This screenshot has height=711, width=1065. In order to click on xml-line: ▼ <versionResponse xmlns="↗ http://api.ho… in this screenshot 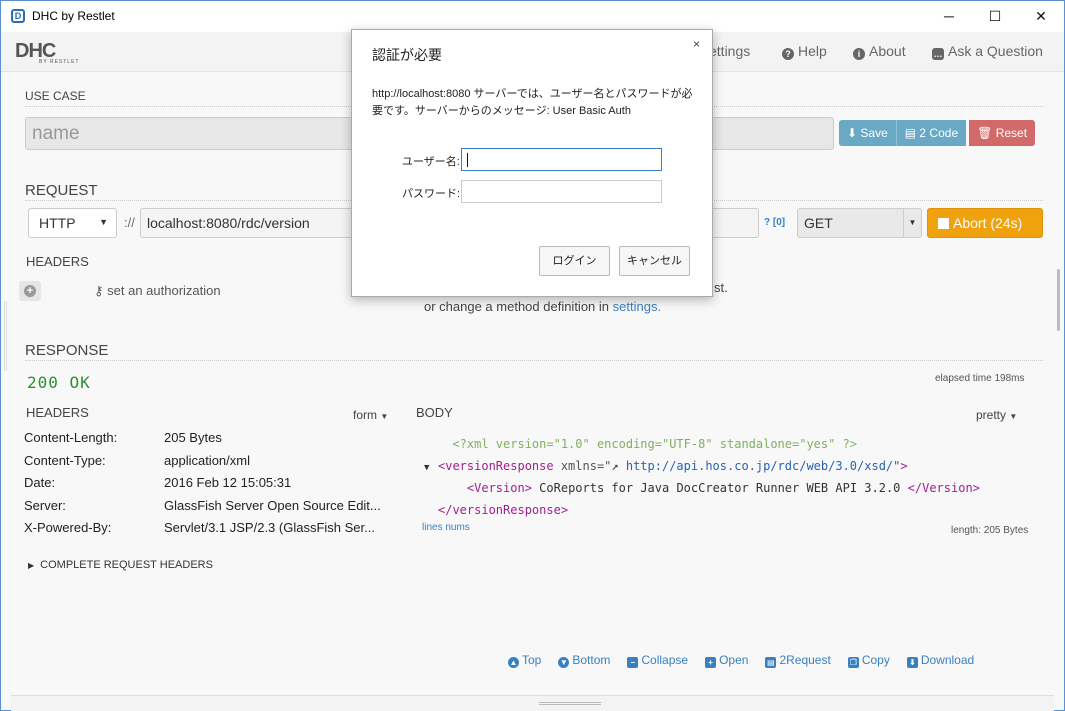, I will do `click(702, 467)`.